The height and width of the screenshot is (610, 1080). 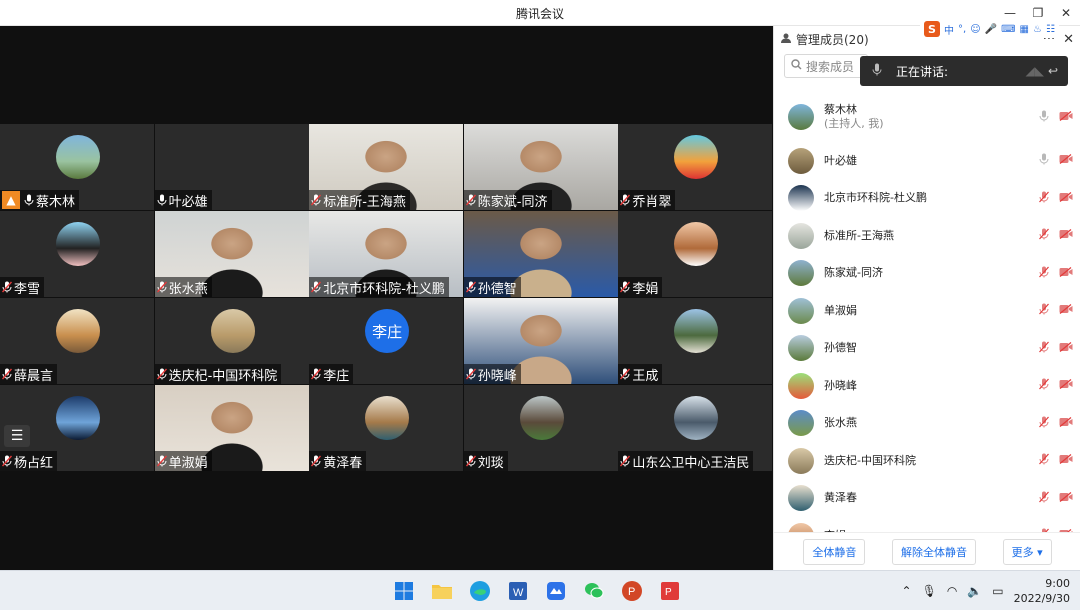 What do you see at coordinates (231, 167) in the screenshot?
I see `participant-tile: 叶必雄` at bounding box center [231, 167].